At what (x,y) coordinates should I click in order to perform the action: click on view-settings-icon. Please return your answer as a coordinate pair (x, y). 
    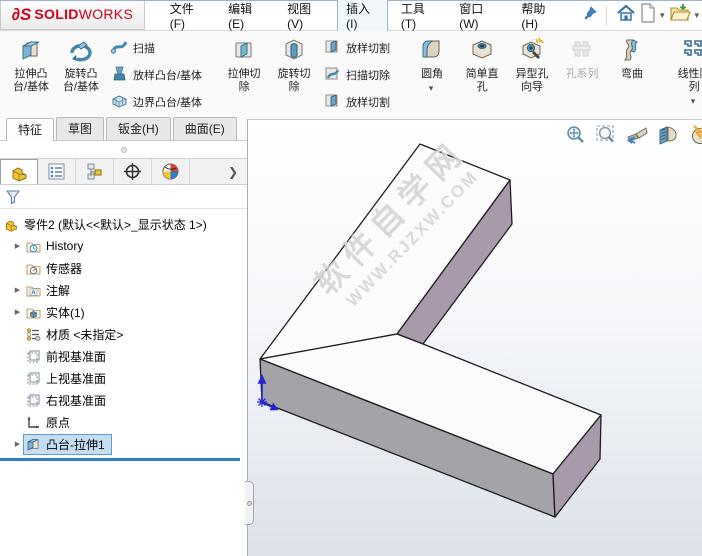
    Looking at the image, I should click on (695, 135).